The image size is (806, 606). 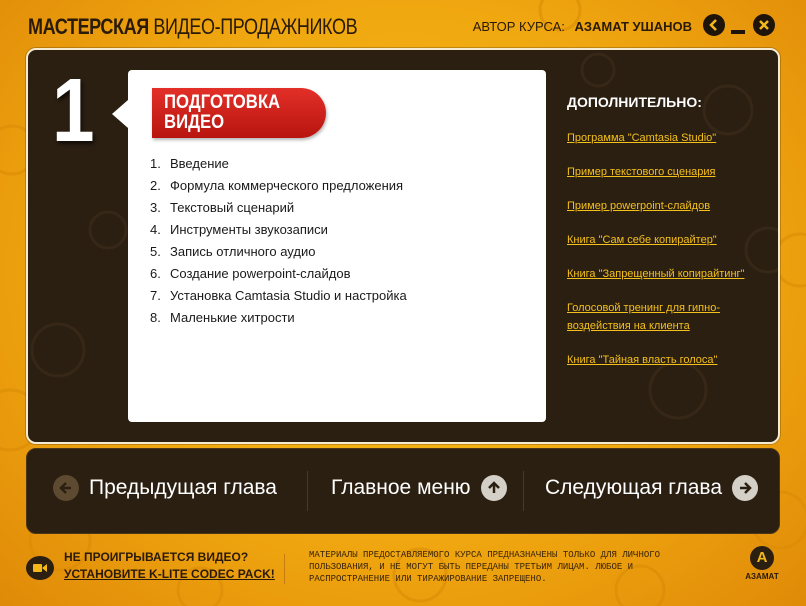 What do you see at coordinates (642, 360) in the screenshot?
I see `extra-link-book-voice: Книга "Тайная власть голоса"` at bounding box center [642, 360].